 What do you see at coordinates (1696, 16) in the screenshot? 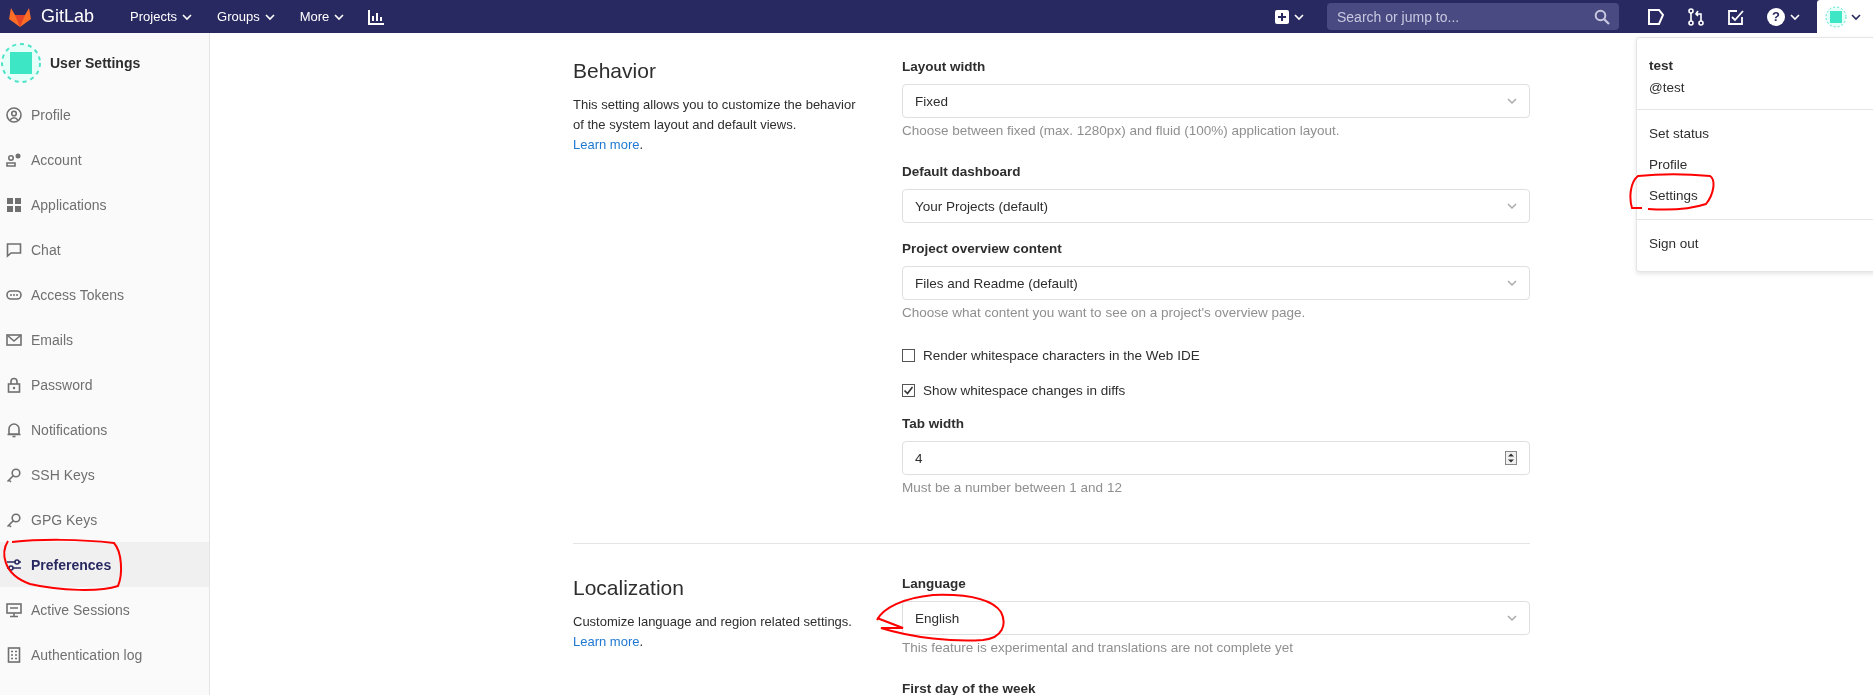
I see `merge-request-icon` at bounding box center [1696, 16].